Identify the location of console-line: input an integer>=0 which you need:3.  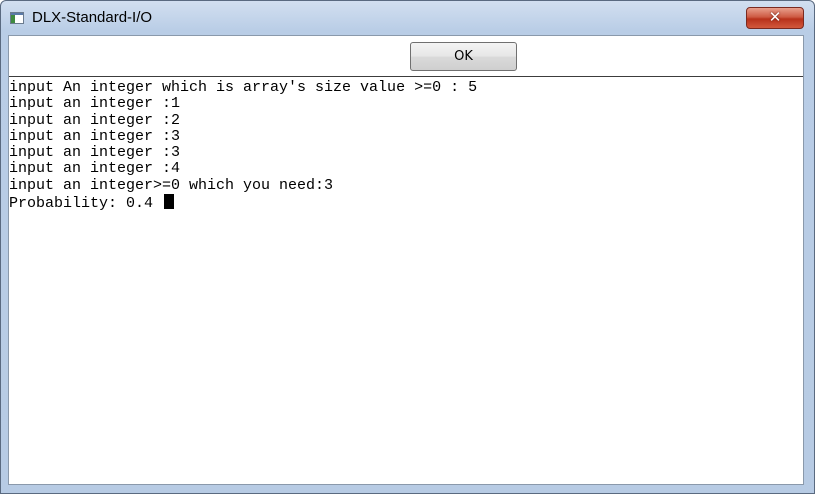
(171, 185).